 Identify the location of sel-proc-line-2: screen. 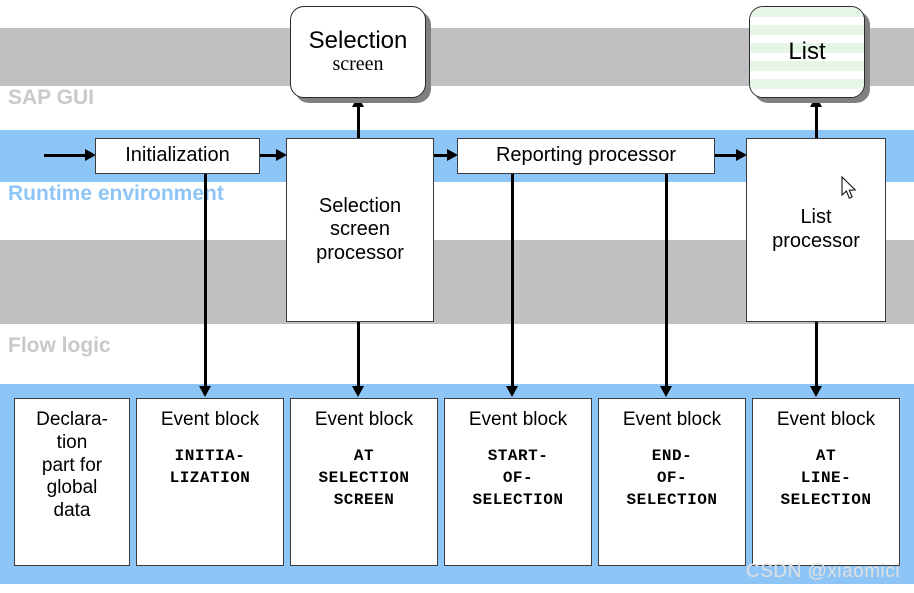
(360, 229).